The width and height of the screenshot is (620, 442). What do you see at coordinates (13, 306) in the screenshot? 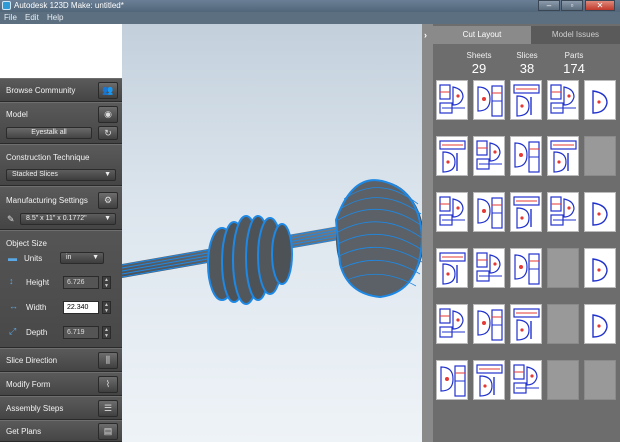
I see `width-icon: ↔` at bounding box center [13, 306].